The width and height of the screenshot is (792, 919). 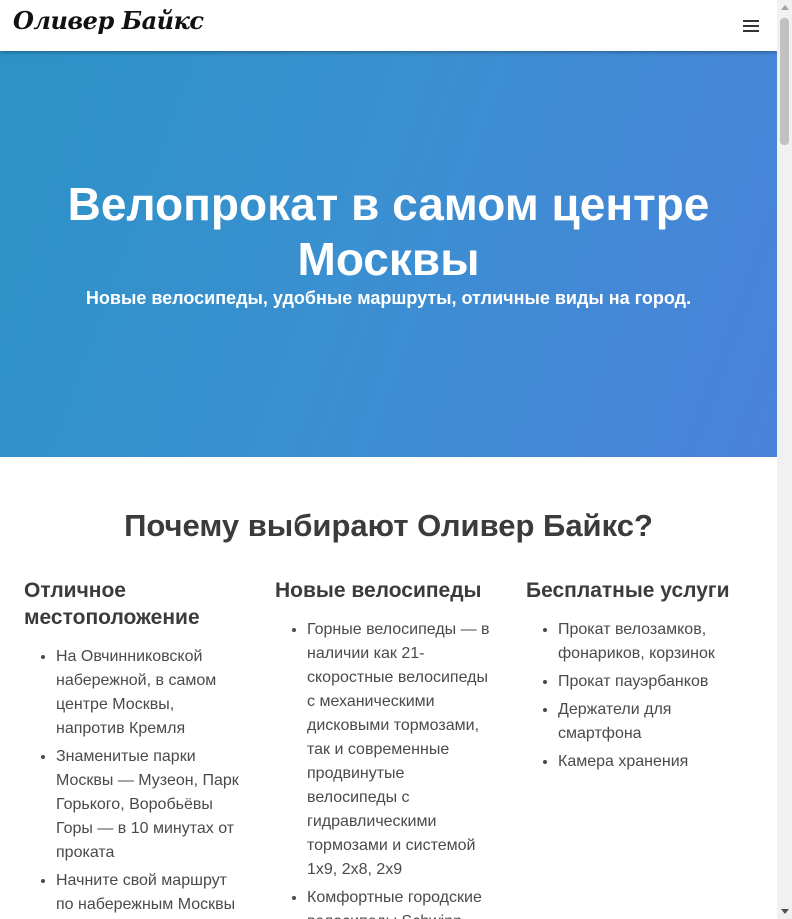 I want to click on scroll-down-icon, so click(x=785, y=911).